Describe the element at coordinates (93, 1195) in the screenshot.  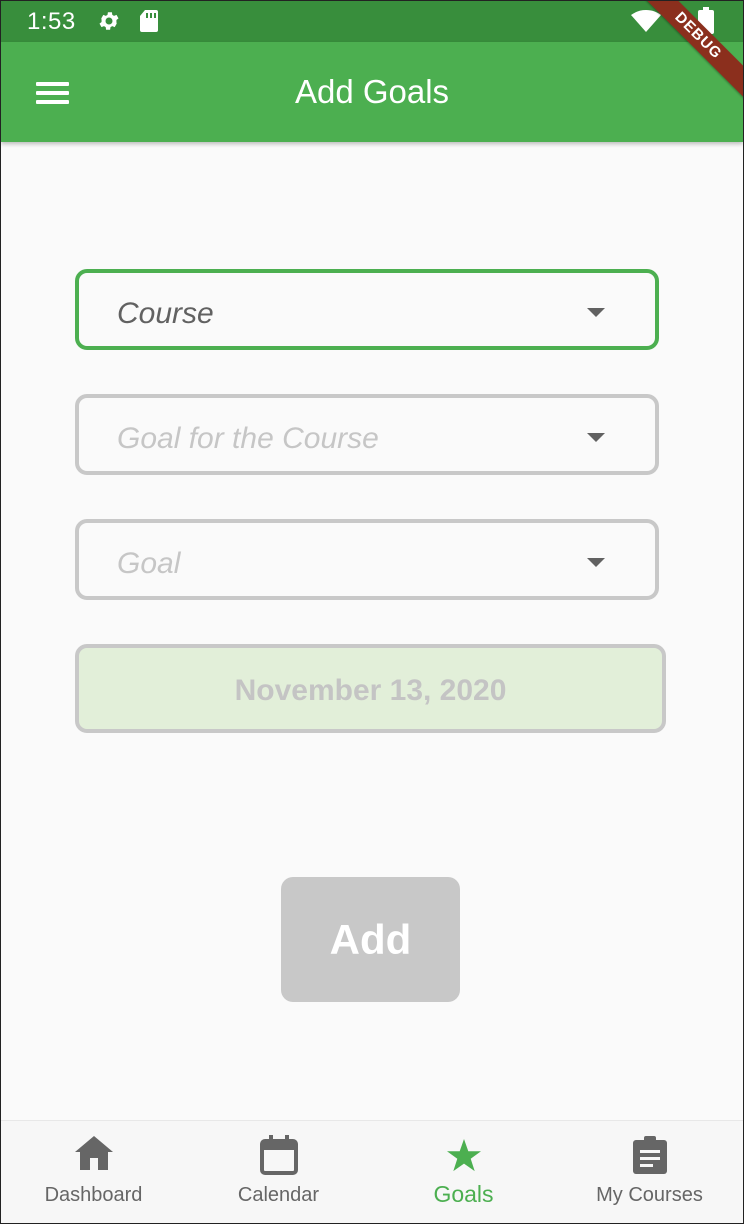
I see `nav-label-dashboard: Dashboard` at that location.